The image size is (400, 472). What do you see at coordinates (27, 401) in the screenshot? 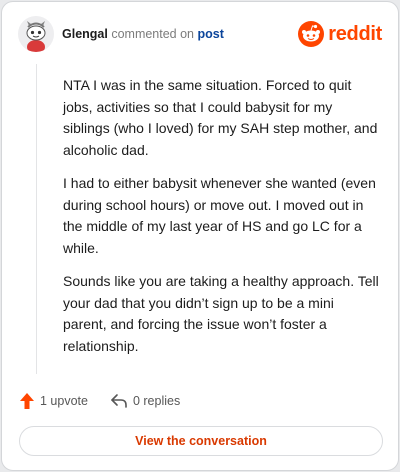
I see `upvote-arrow-icon` at bounding box center [27, 401].